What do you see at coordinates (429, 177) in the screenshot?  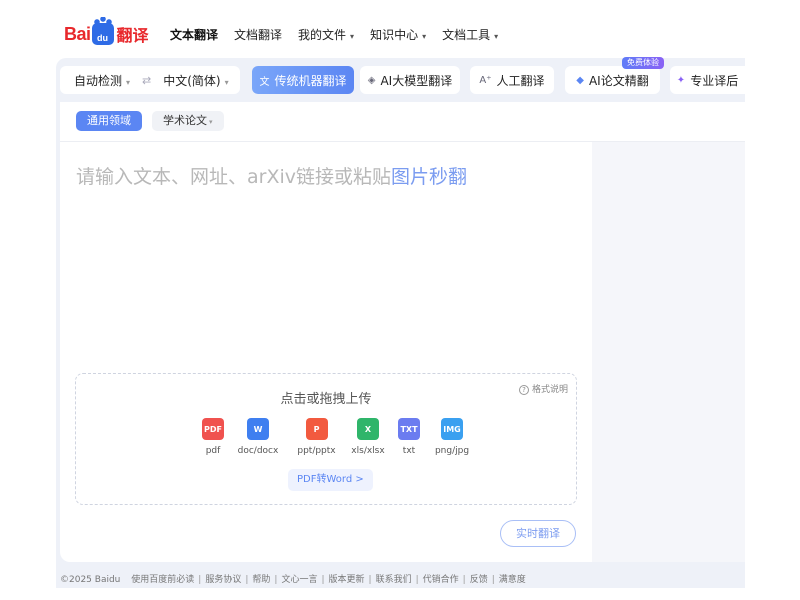 I see `image-translate-link: 图片秒翻` at bounding box center [429, 177].